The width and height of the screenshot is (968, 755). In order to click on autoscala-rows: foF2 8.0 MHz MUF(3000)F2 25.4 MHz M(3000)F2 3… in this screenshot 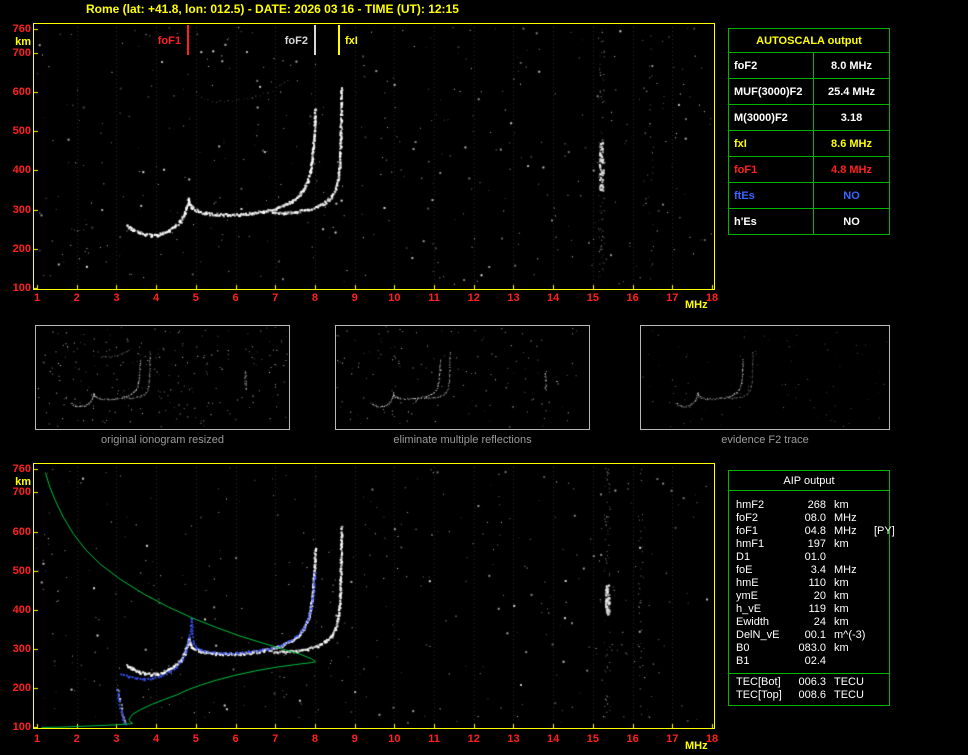, I will do `click(809, 143)`.